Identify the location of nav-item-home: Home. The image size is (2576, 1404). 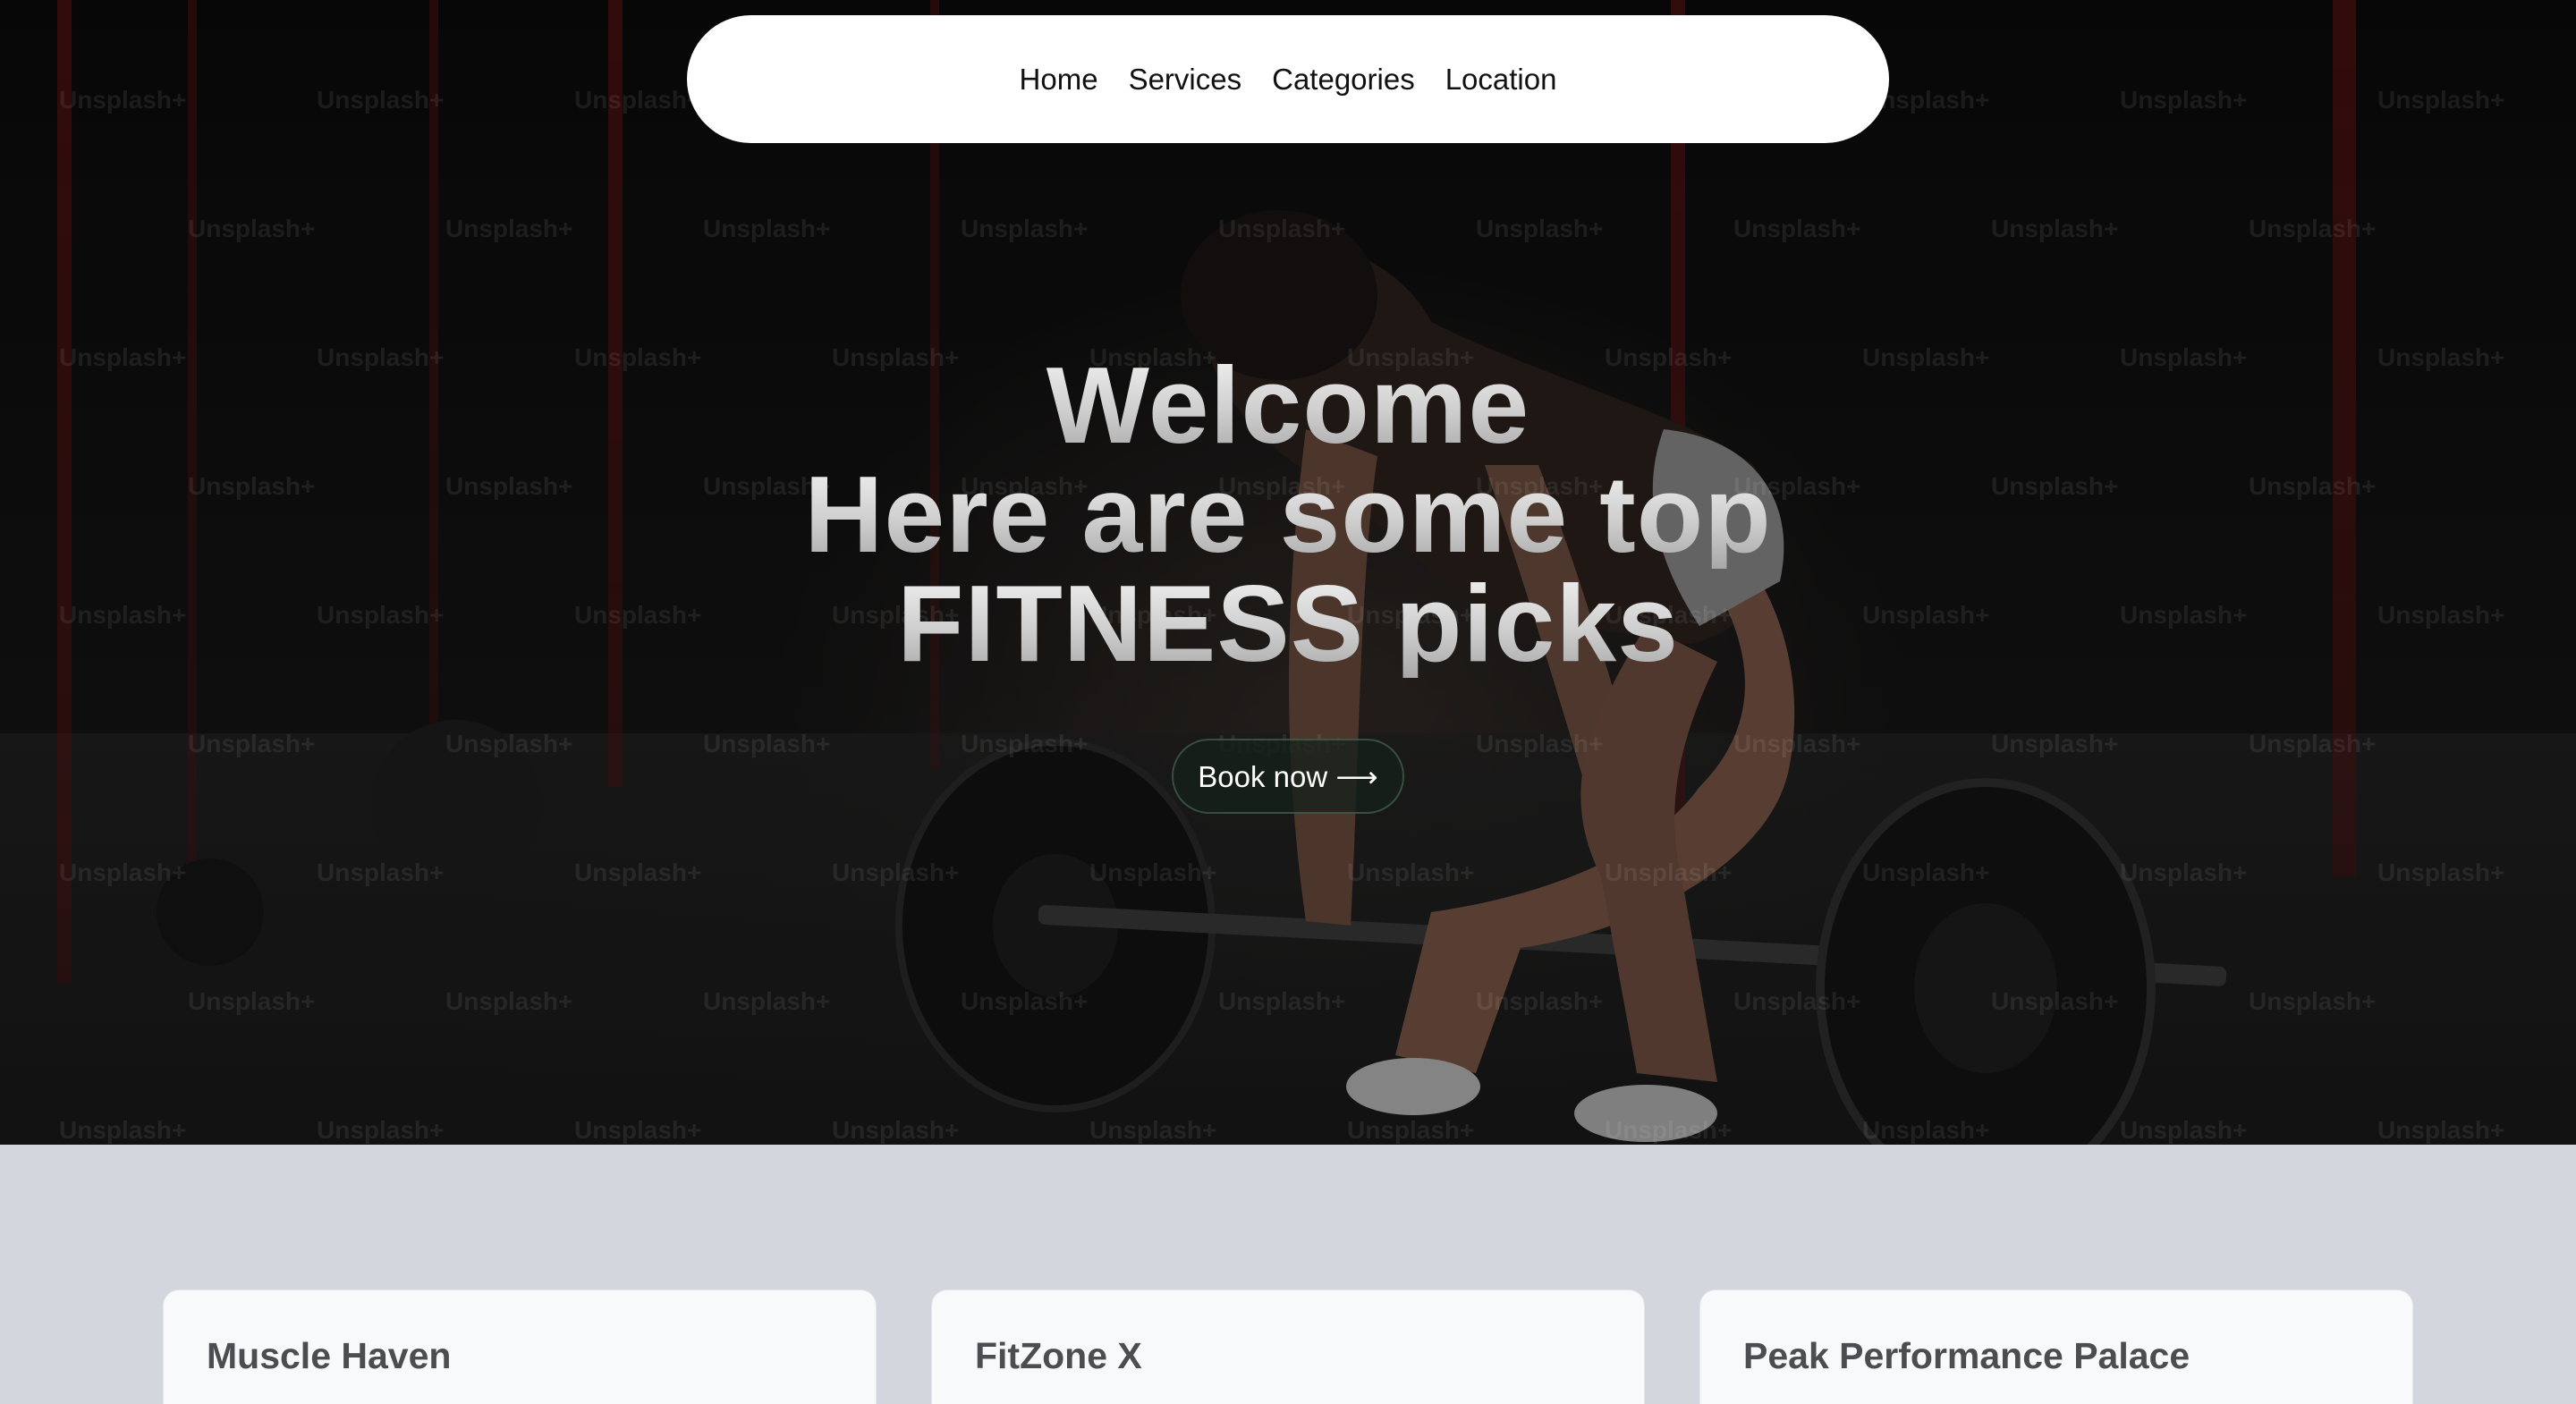
(1059, 80).